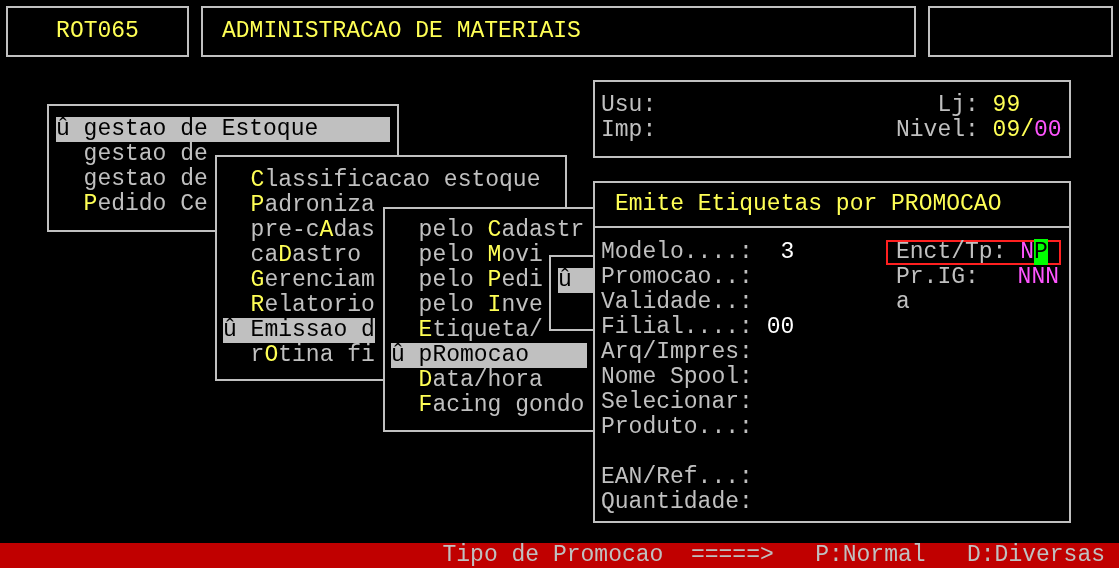 The width and height of the screenshot is (1119, 568). I want to click on field-label: Quantidade:, so click(677, 502).